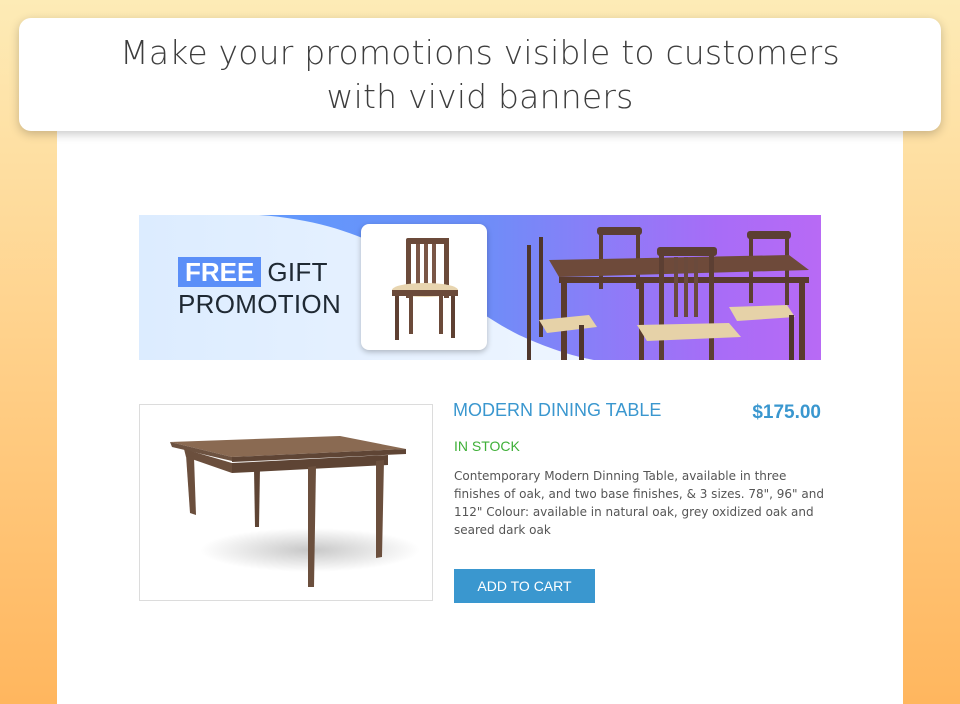 This screenshot has width=960, height=704. What do you see at coordinates (220, 272) in the screenshot?
I see `free-badge: FREE` at bounding box center [220, 272].